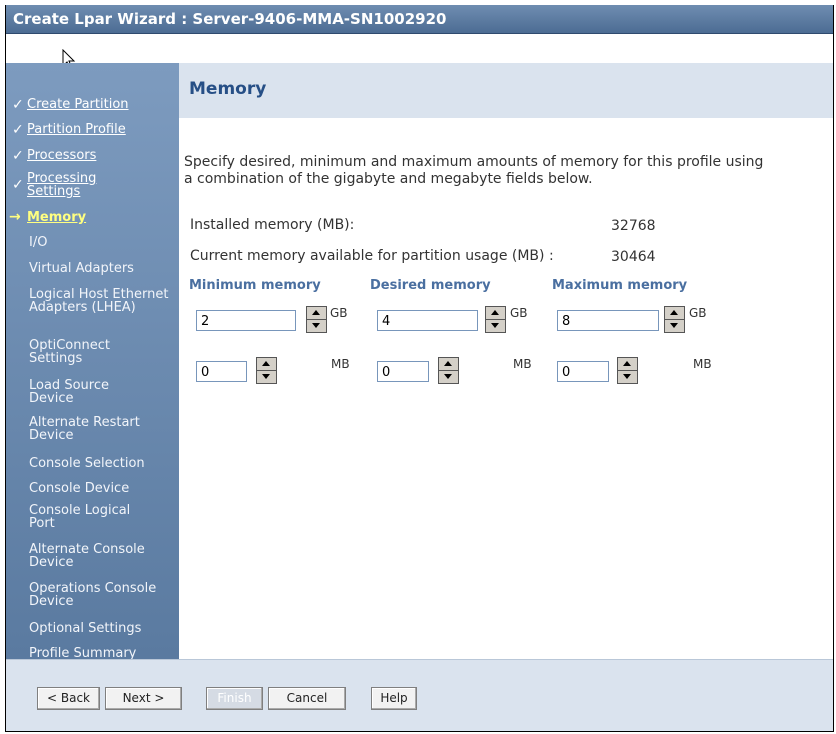 The image size is (836, 734). I want to click on sidebar-item-processors: ✓ Processors, so click(92, 156).